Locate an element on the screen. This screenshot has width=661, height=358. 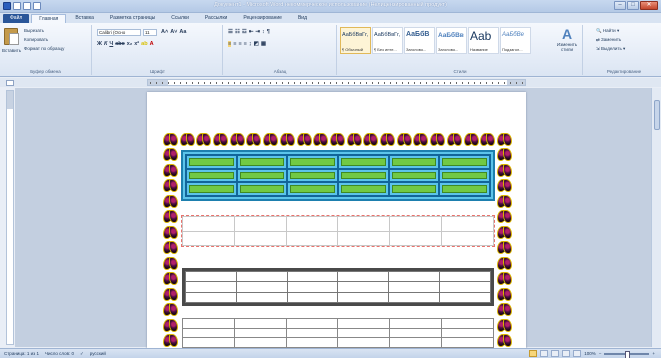
style-normal: АаБбВвГг, ¶ Обычный is located at coordinates (355, 40).